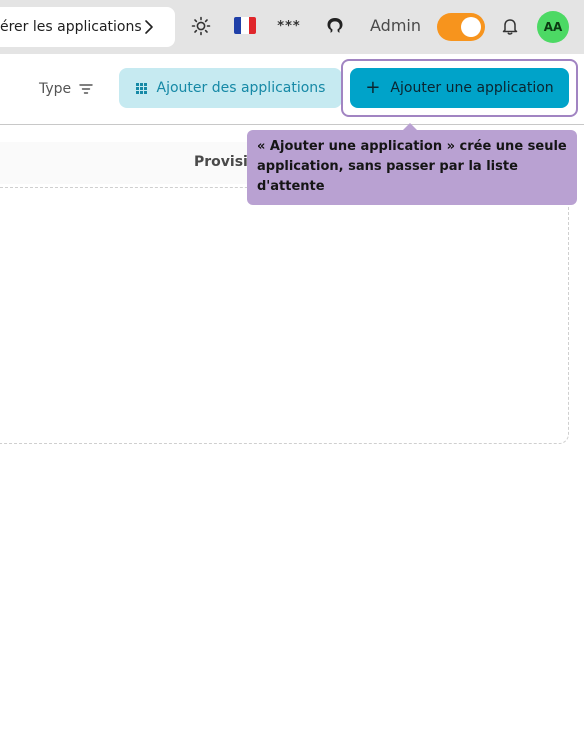 The image size is (584, 740). Describe the element at coordinates (86, 89) in the screenshot. I see `filter-icon` at that location.